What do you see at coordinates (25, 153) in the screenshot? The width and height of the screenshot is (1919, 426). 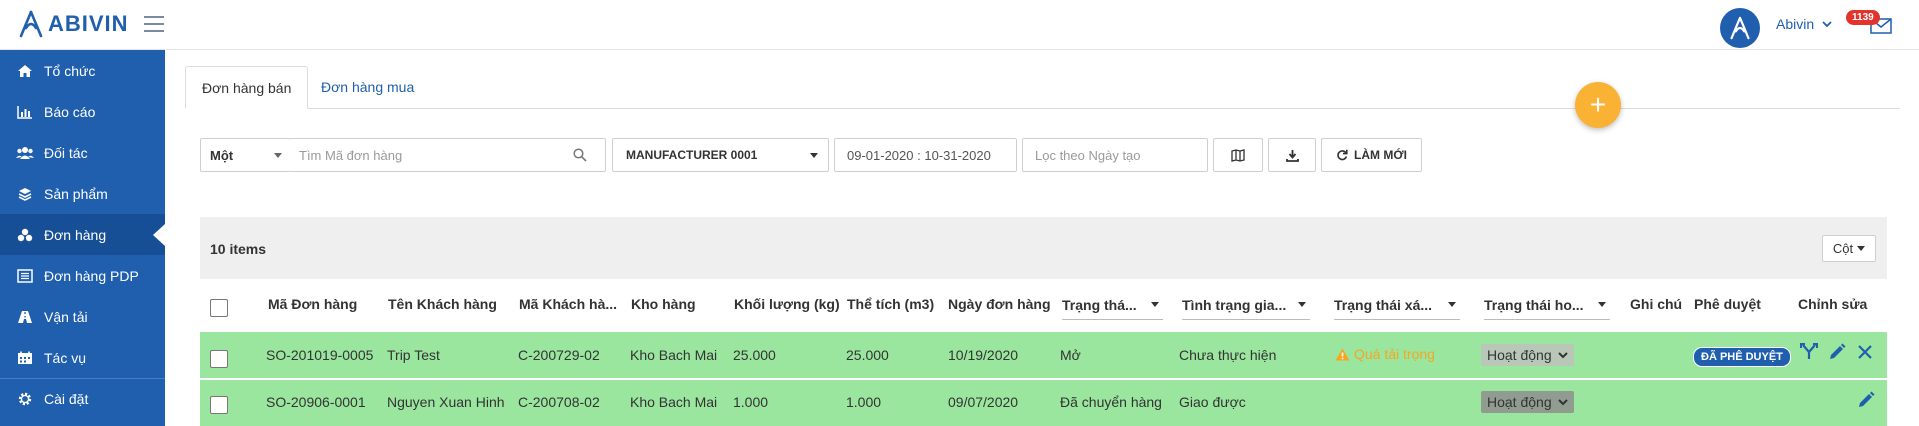 I see `users-icon` at bounding box center [25, 153].